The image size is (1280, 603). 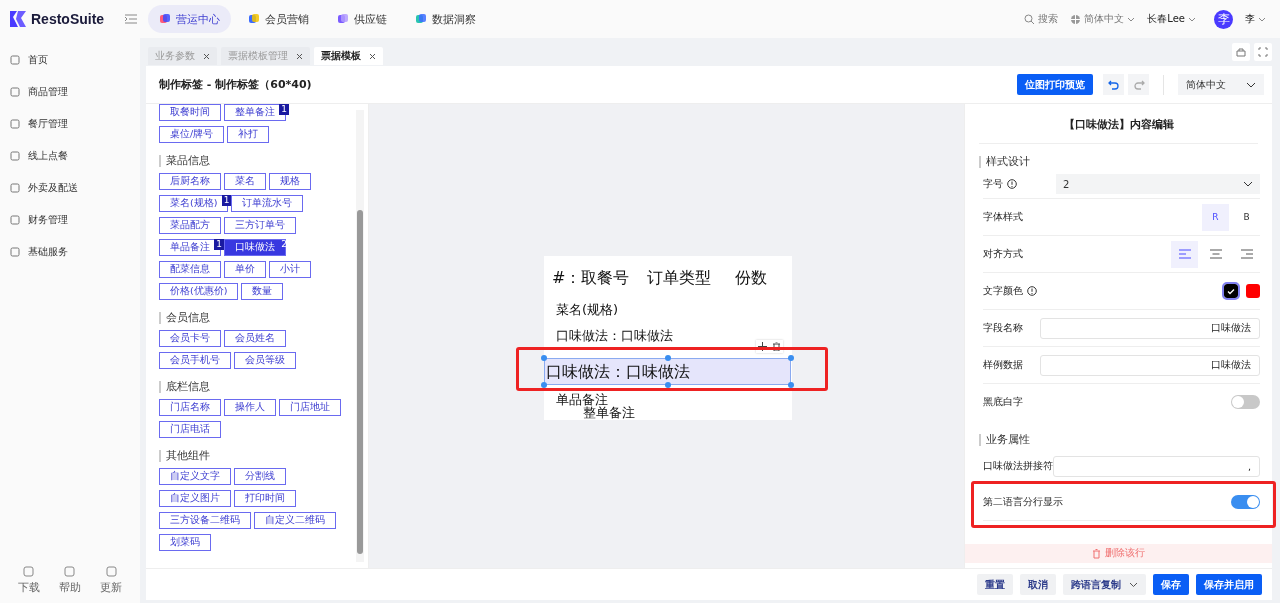 I want to click on field-name-input: 口味做法, so click(x=1150, y=328).